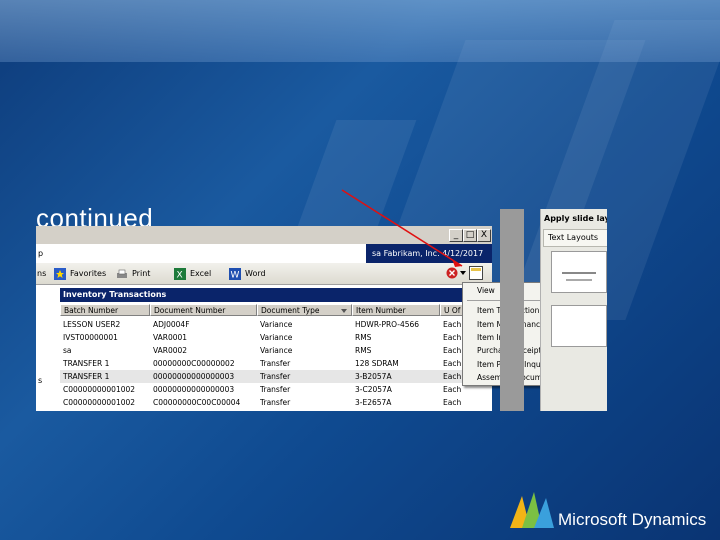 The width and height of the screenshot is (720, 540). What do you see at coordinates (512, 310) in the screenshot?
I see `side-divider` at bounding box center [512, 310].